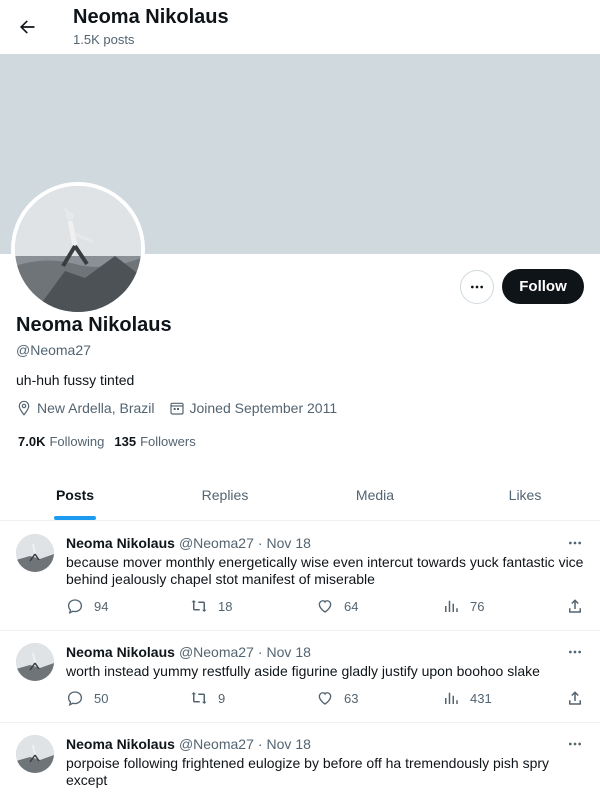  What do you see at coordinates (300, 27) in the screenshot?
I see `top-bar: Neoma Nikolaus 1.5K posts` at bounding box center [300, 27].